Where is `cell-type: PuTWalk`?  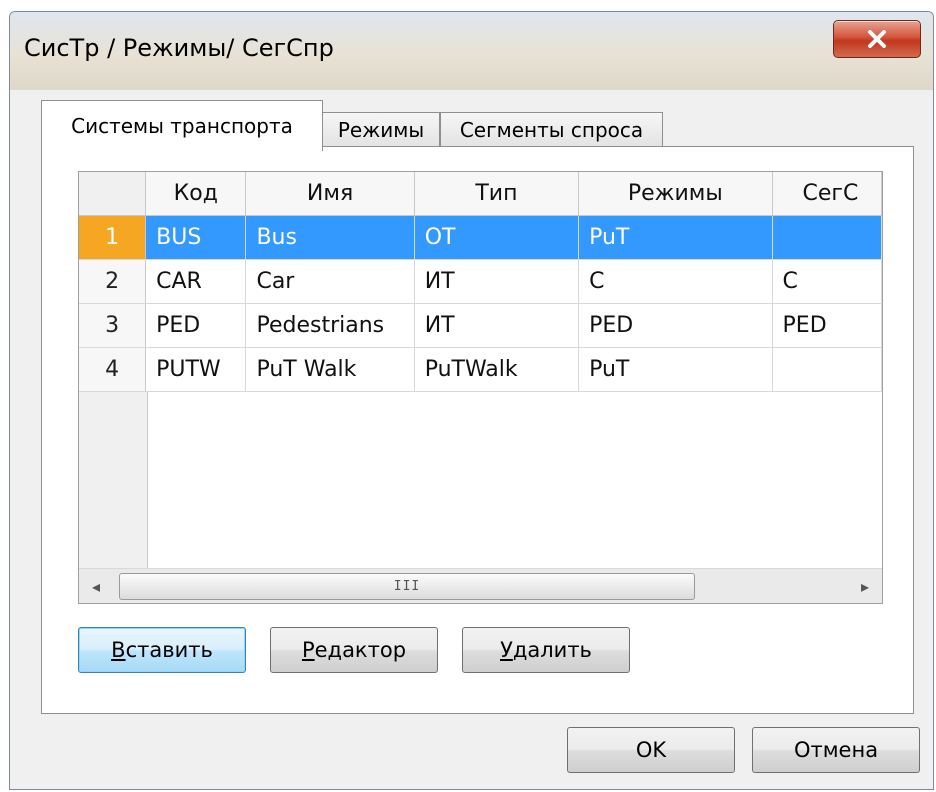 cell-type: PuTWalk is located at coordinates (497, 369).